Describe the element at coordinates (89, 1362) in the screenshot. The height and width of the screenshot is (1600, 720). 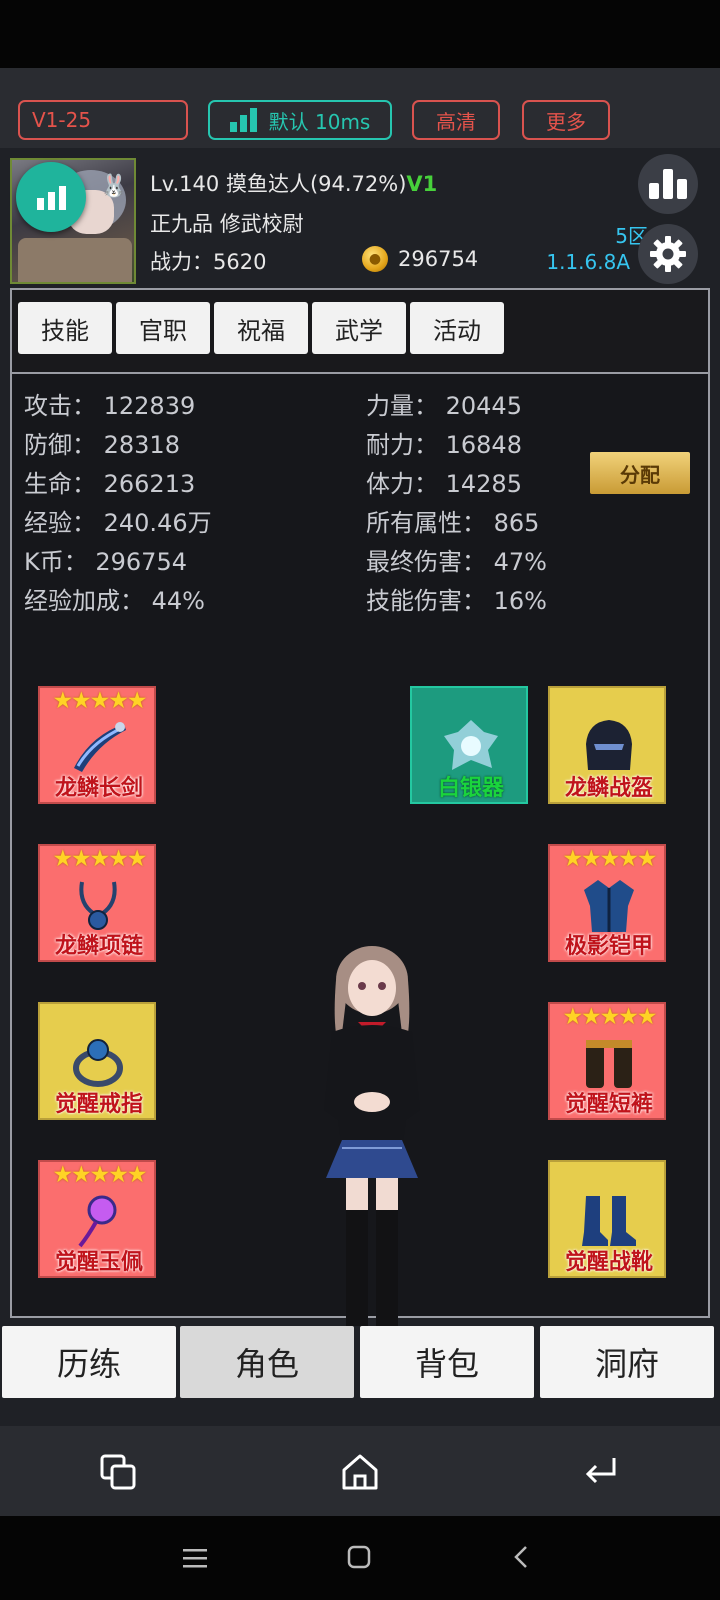
I see `tab-training: 历练` at that location.